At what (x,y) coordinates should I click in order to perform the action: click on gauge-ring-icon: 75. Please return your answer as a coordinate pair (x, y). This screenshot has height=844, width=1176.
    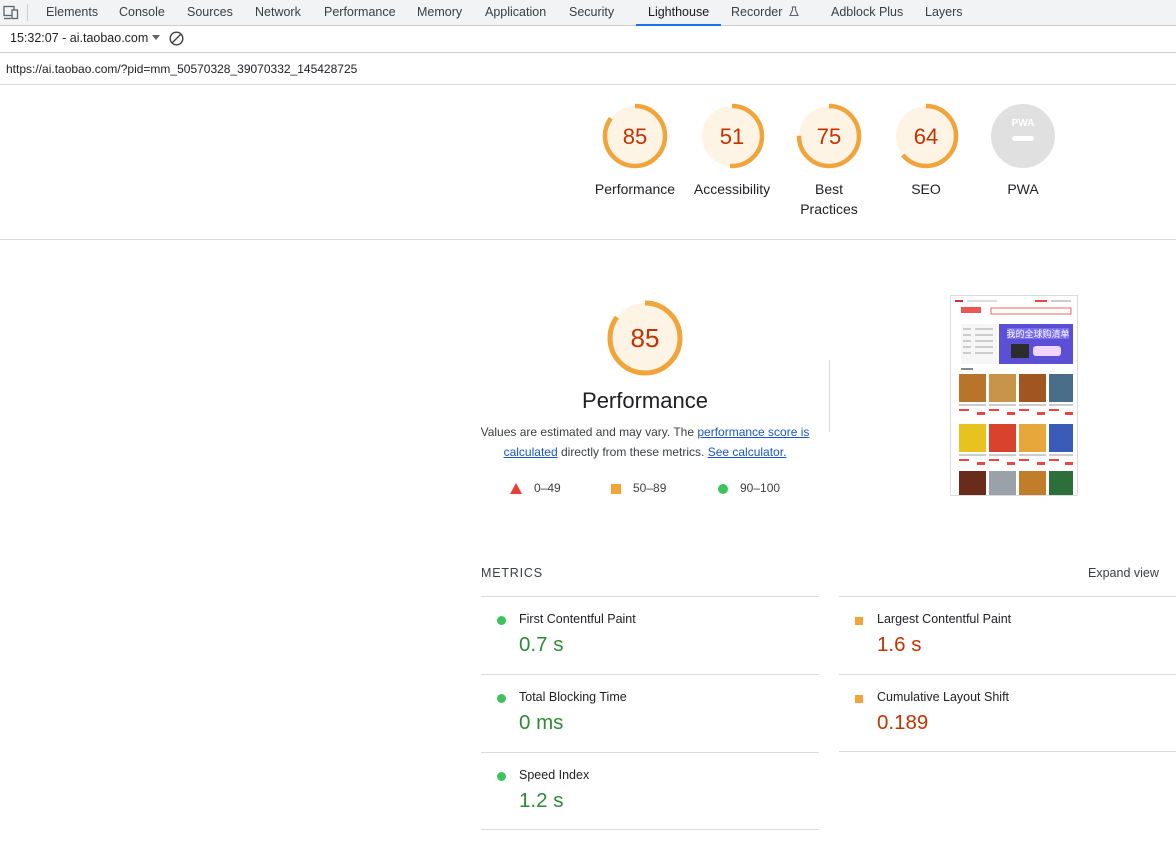
    Looking at the image, I should click on (829, 136).